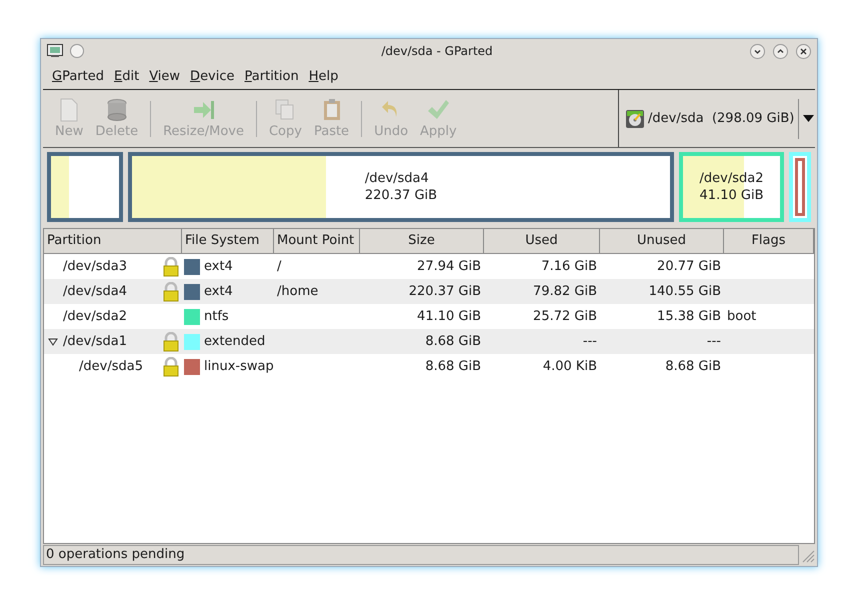 The width and height of the screenshot is (859, 607). I want to click on toolbar-button: Paste, so click(332, 118).